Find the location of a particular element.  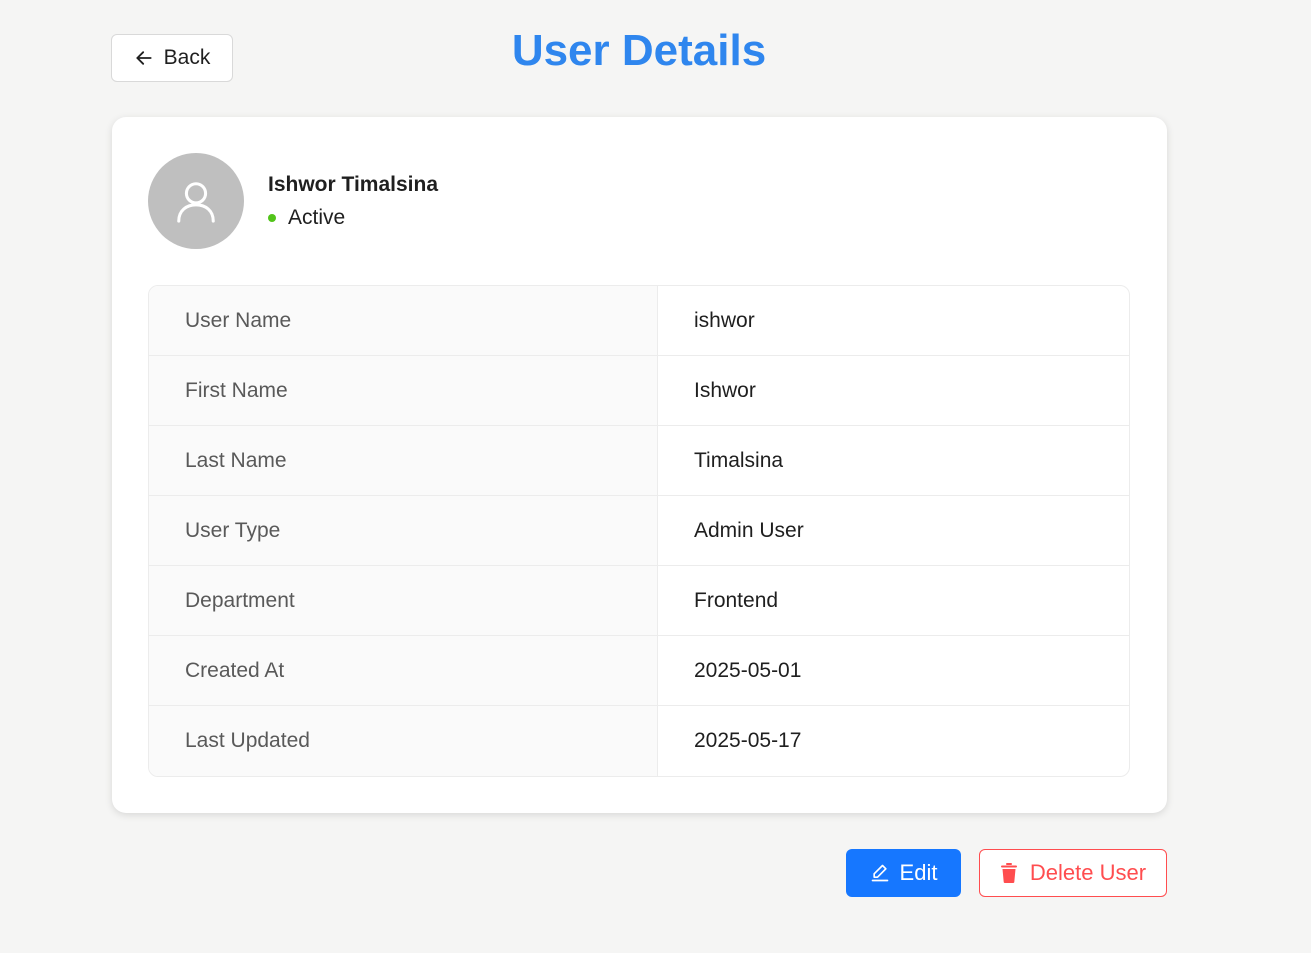

table-row: User Name ishwor is located at coordinates (639, 321).